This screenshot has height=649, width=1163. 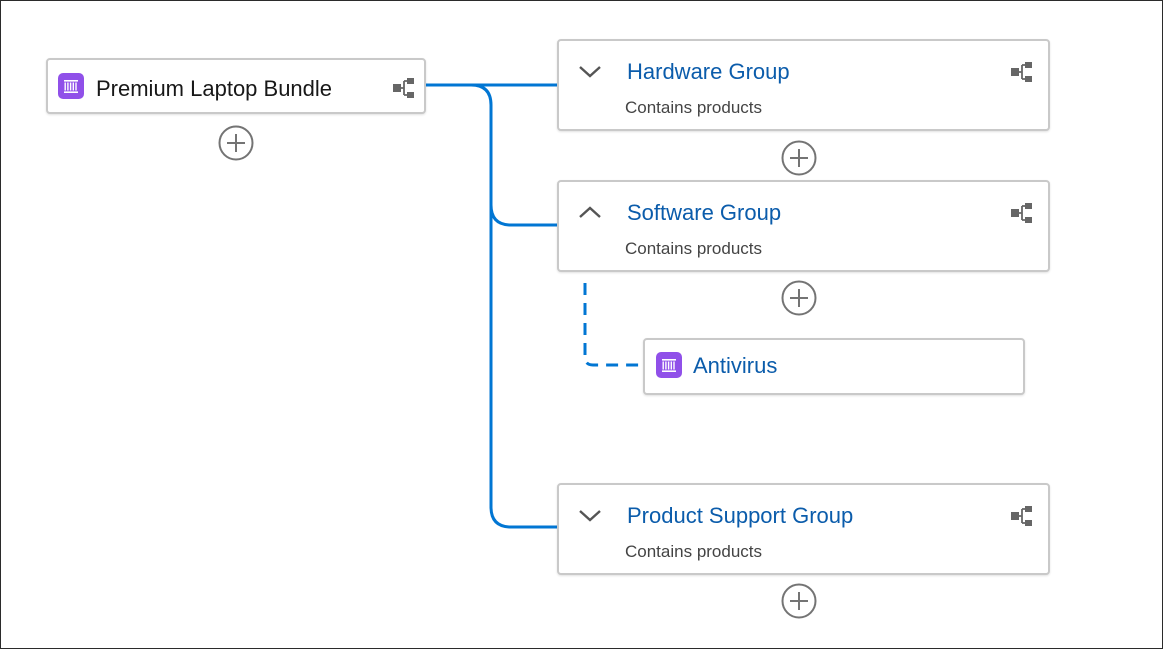 I want to click on group-node-product-support: Product Support Group Contains products, so click(x=803, y=529).